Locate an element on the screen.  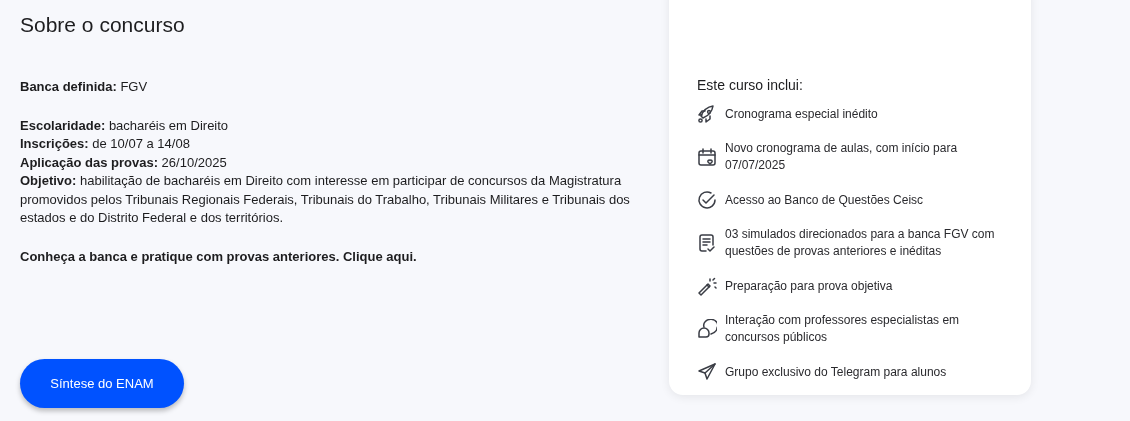
card-heading: Este curso inclui: is located at coordinates (750, 85).